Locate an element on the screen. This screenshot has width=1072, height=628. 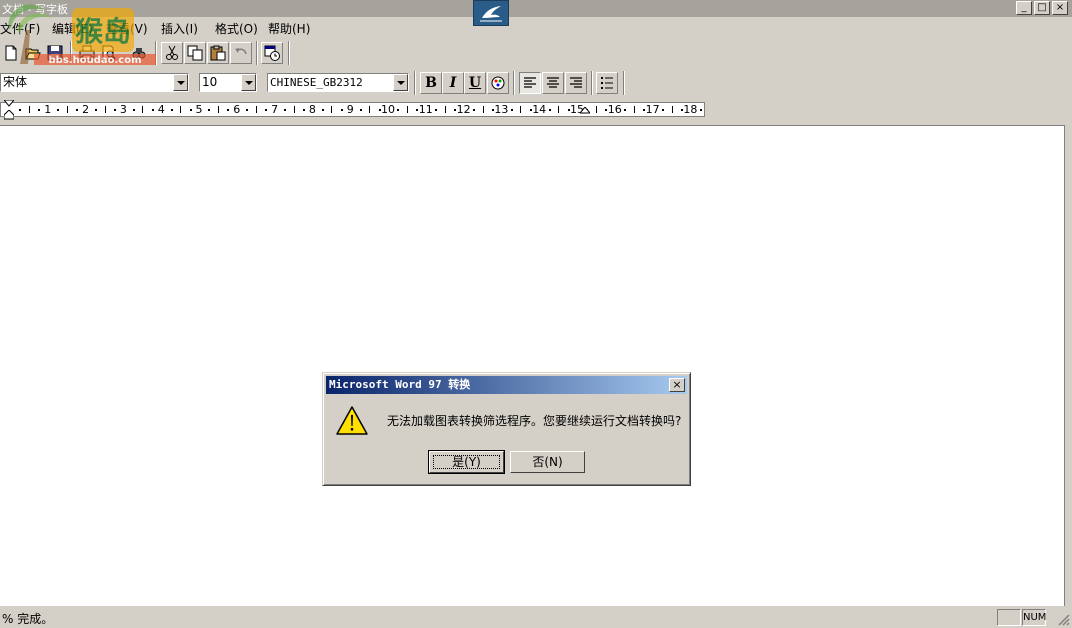
font-size-combo: 10 is located at coordinates (228, 82).